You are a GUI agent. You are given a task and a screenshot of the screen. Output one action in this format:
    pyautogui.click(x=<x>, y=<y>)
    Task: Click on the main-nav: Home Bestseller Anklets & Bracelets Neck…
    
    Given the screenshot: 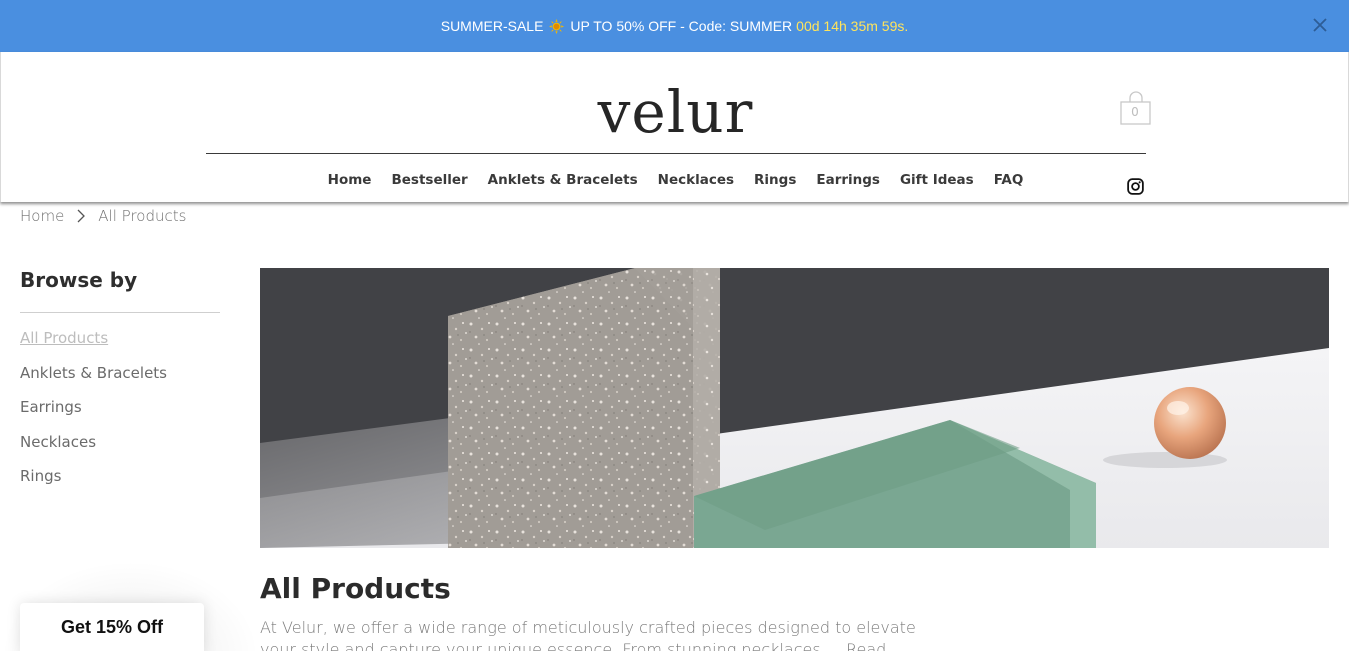 What is the action you would take?
    pyautogui.click(x=675, y=180)
    